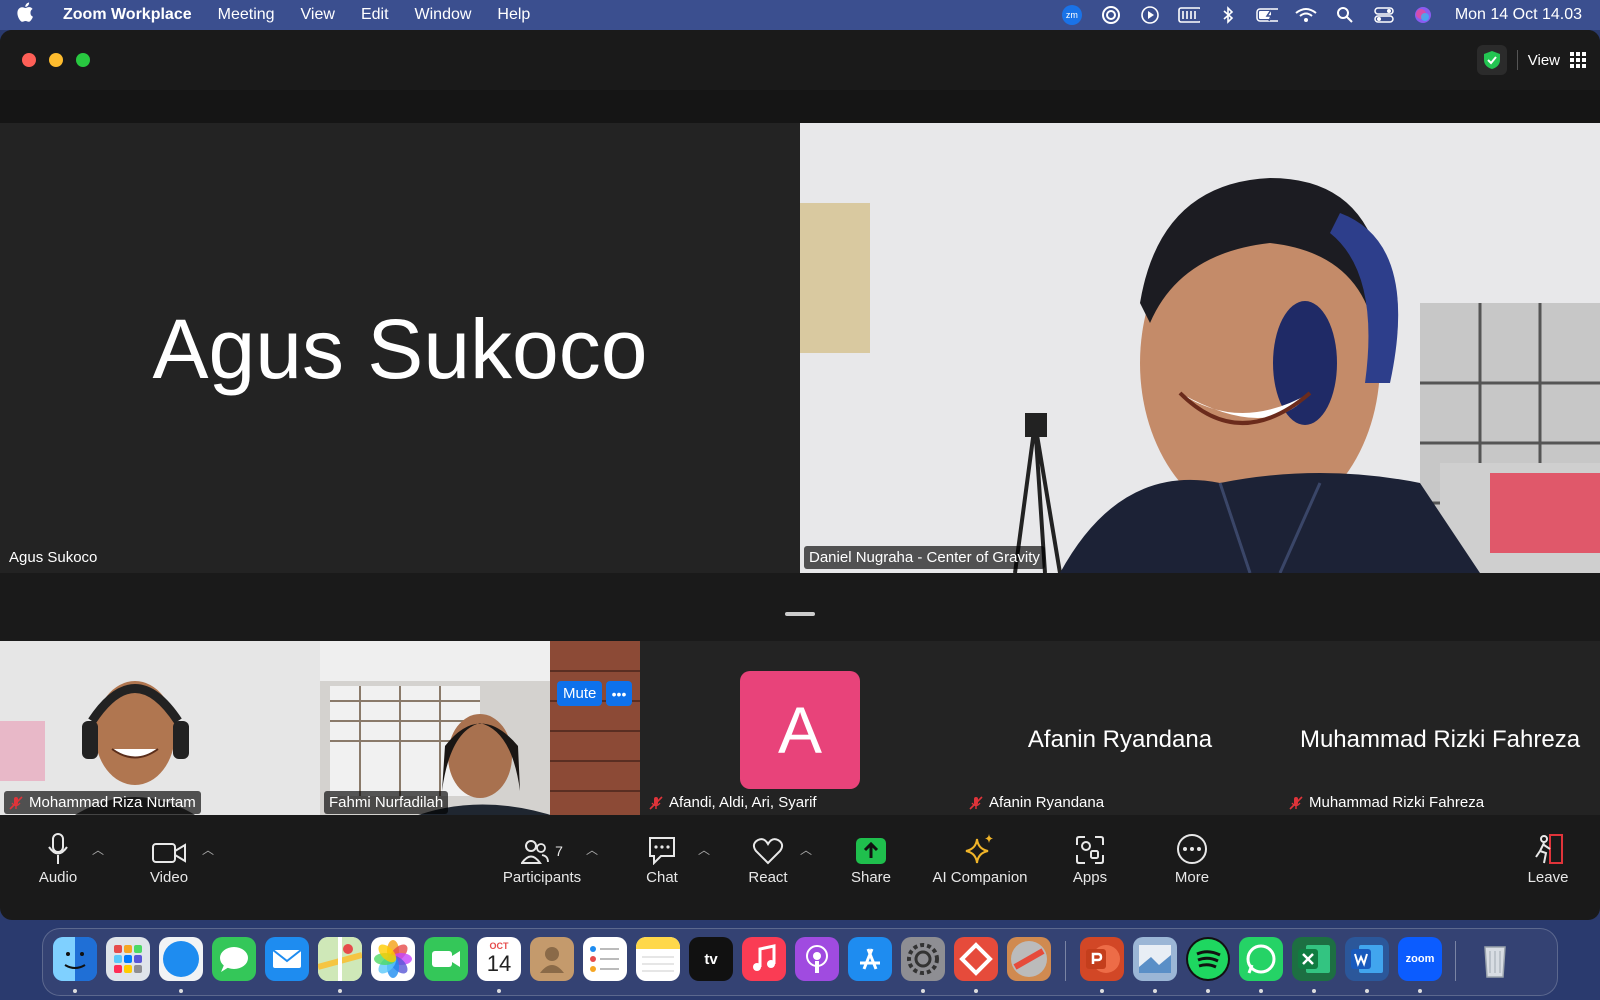 This screenshot has height=1000, width=1600. What do you see at coordinates (1192, 877) in the screenshot?
I see `more-label: More` at bounding box center [1192, 877].